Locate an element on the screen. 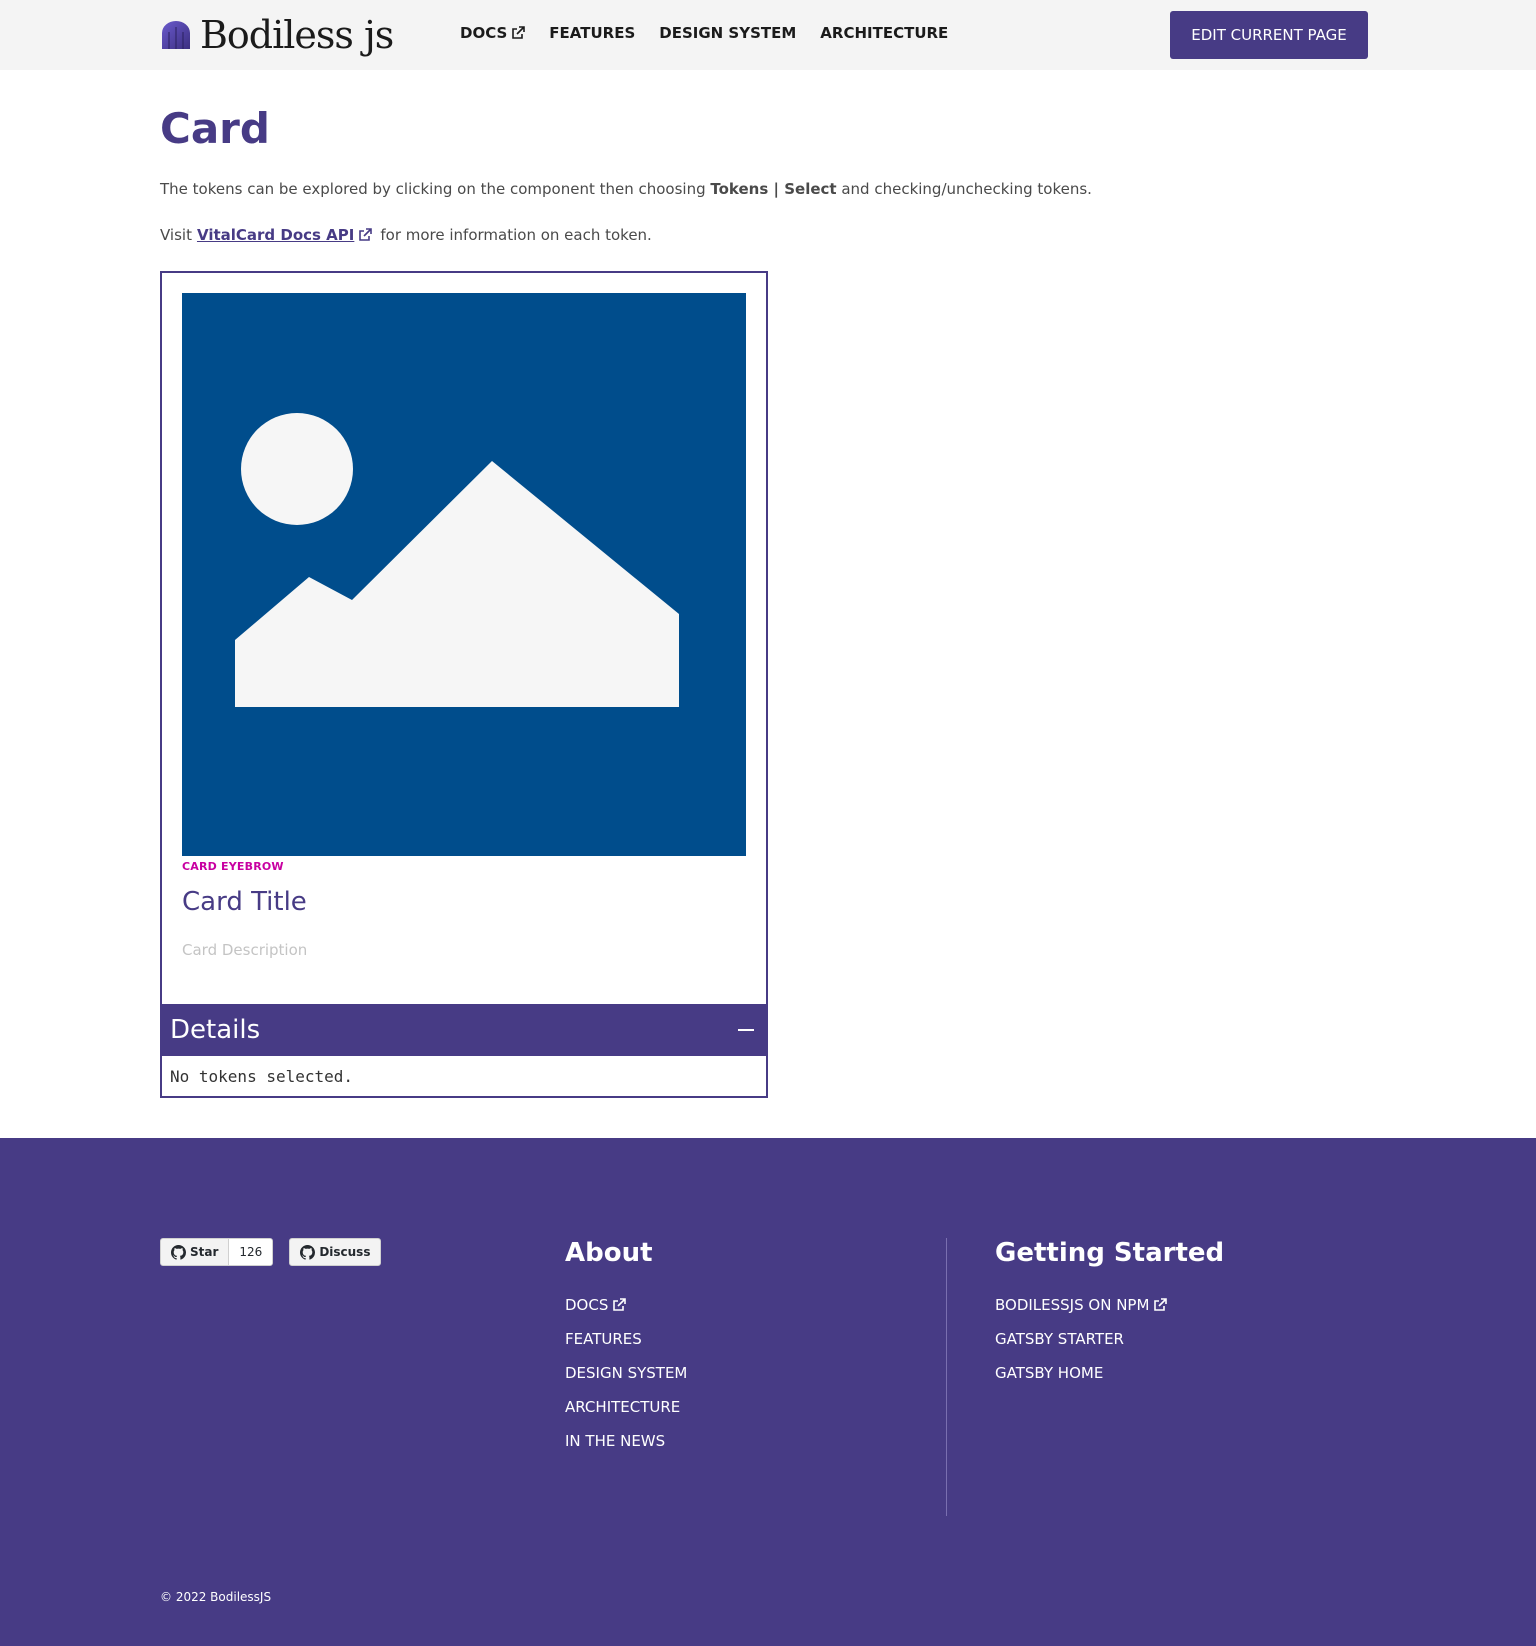  nav-architecture: ARCHITECTURE is located at coordinates (884, 33).